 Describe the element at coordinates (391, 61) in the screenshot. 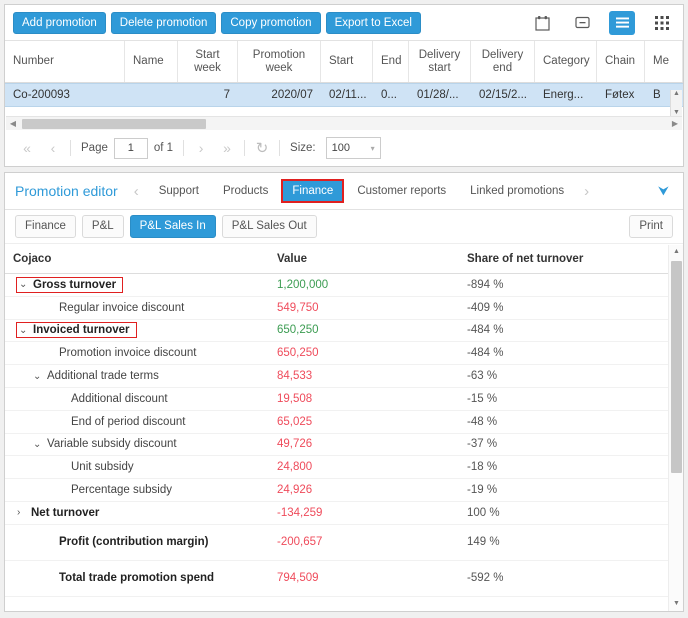

I see `column-header-end: End` at that location.